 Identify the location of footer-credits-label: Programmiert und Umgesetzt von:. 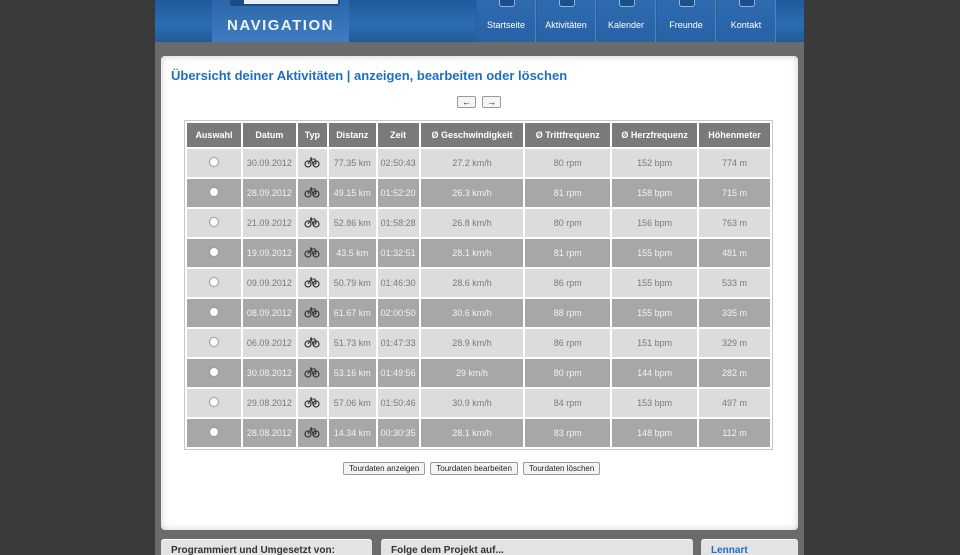
(253, 550).